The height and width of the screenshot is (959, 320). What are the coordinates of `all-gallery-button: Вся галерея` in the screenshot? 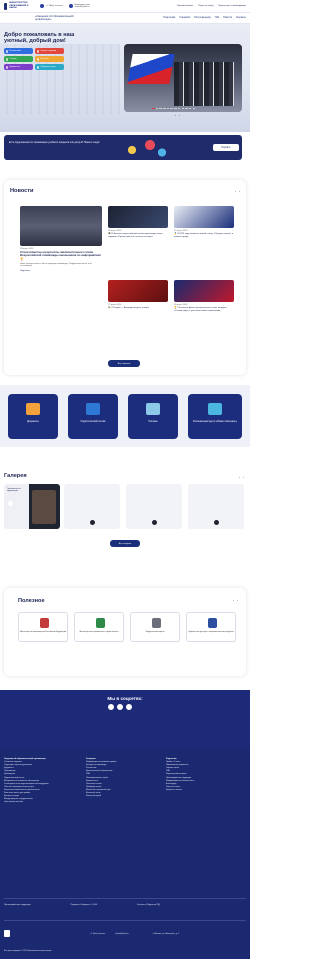 It's located at (125, 543).